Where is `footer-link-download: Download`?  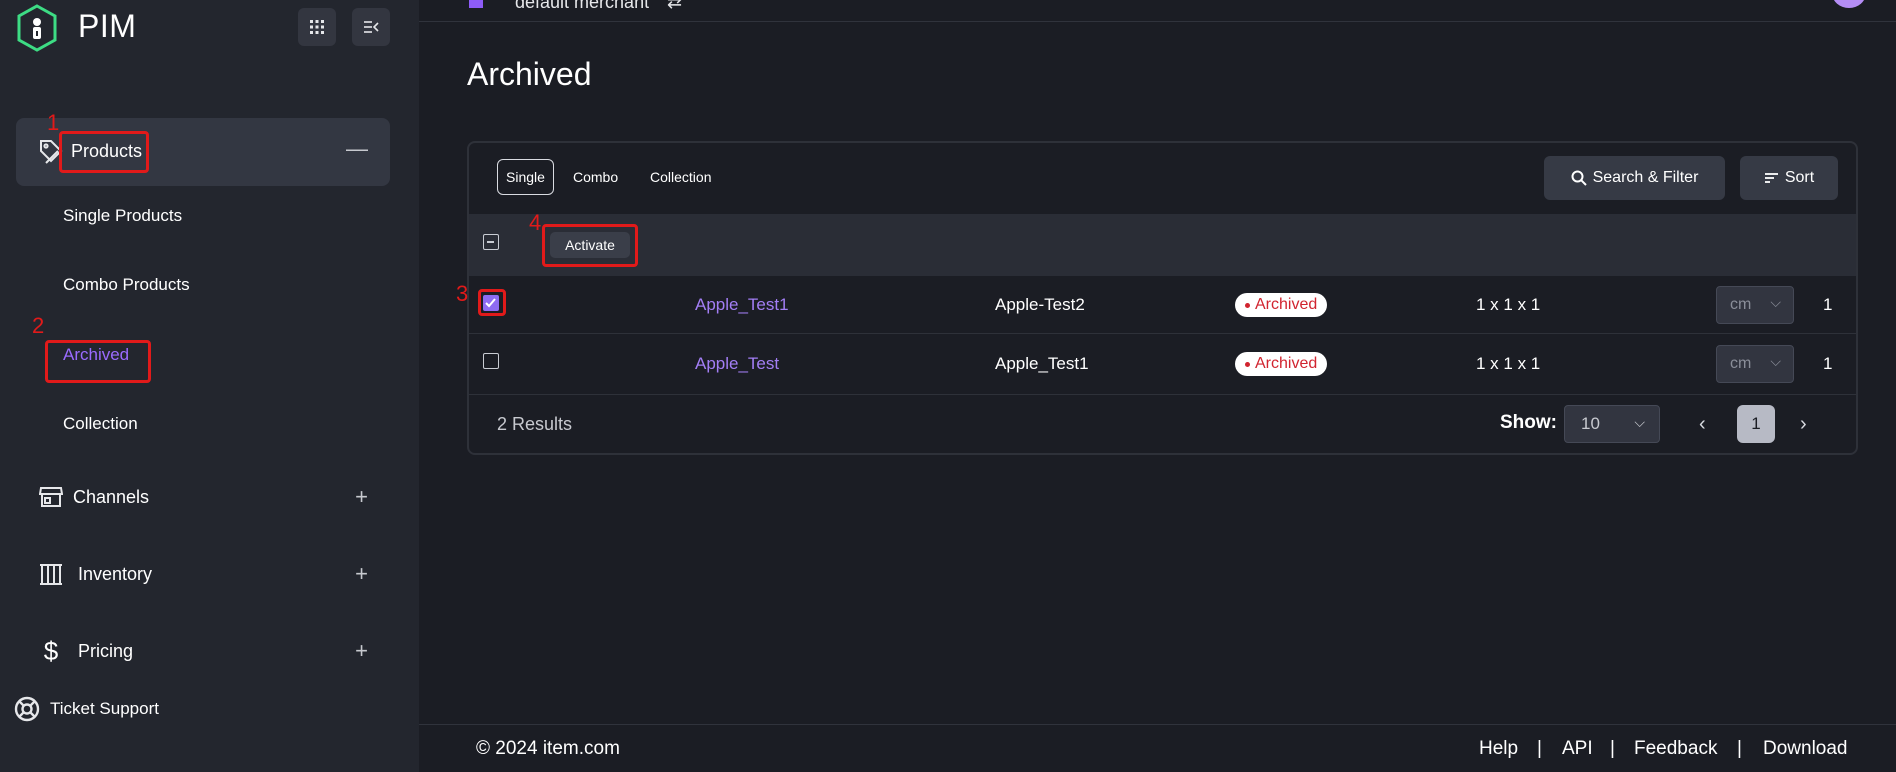 footer-link-download: Download is located at coordinates (1805, 749).